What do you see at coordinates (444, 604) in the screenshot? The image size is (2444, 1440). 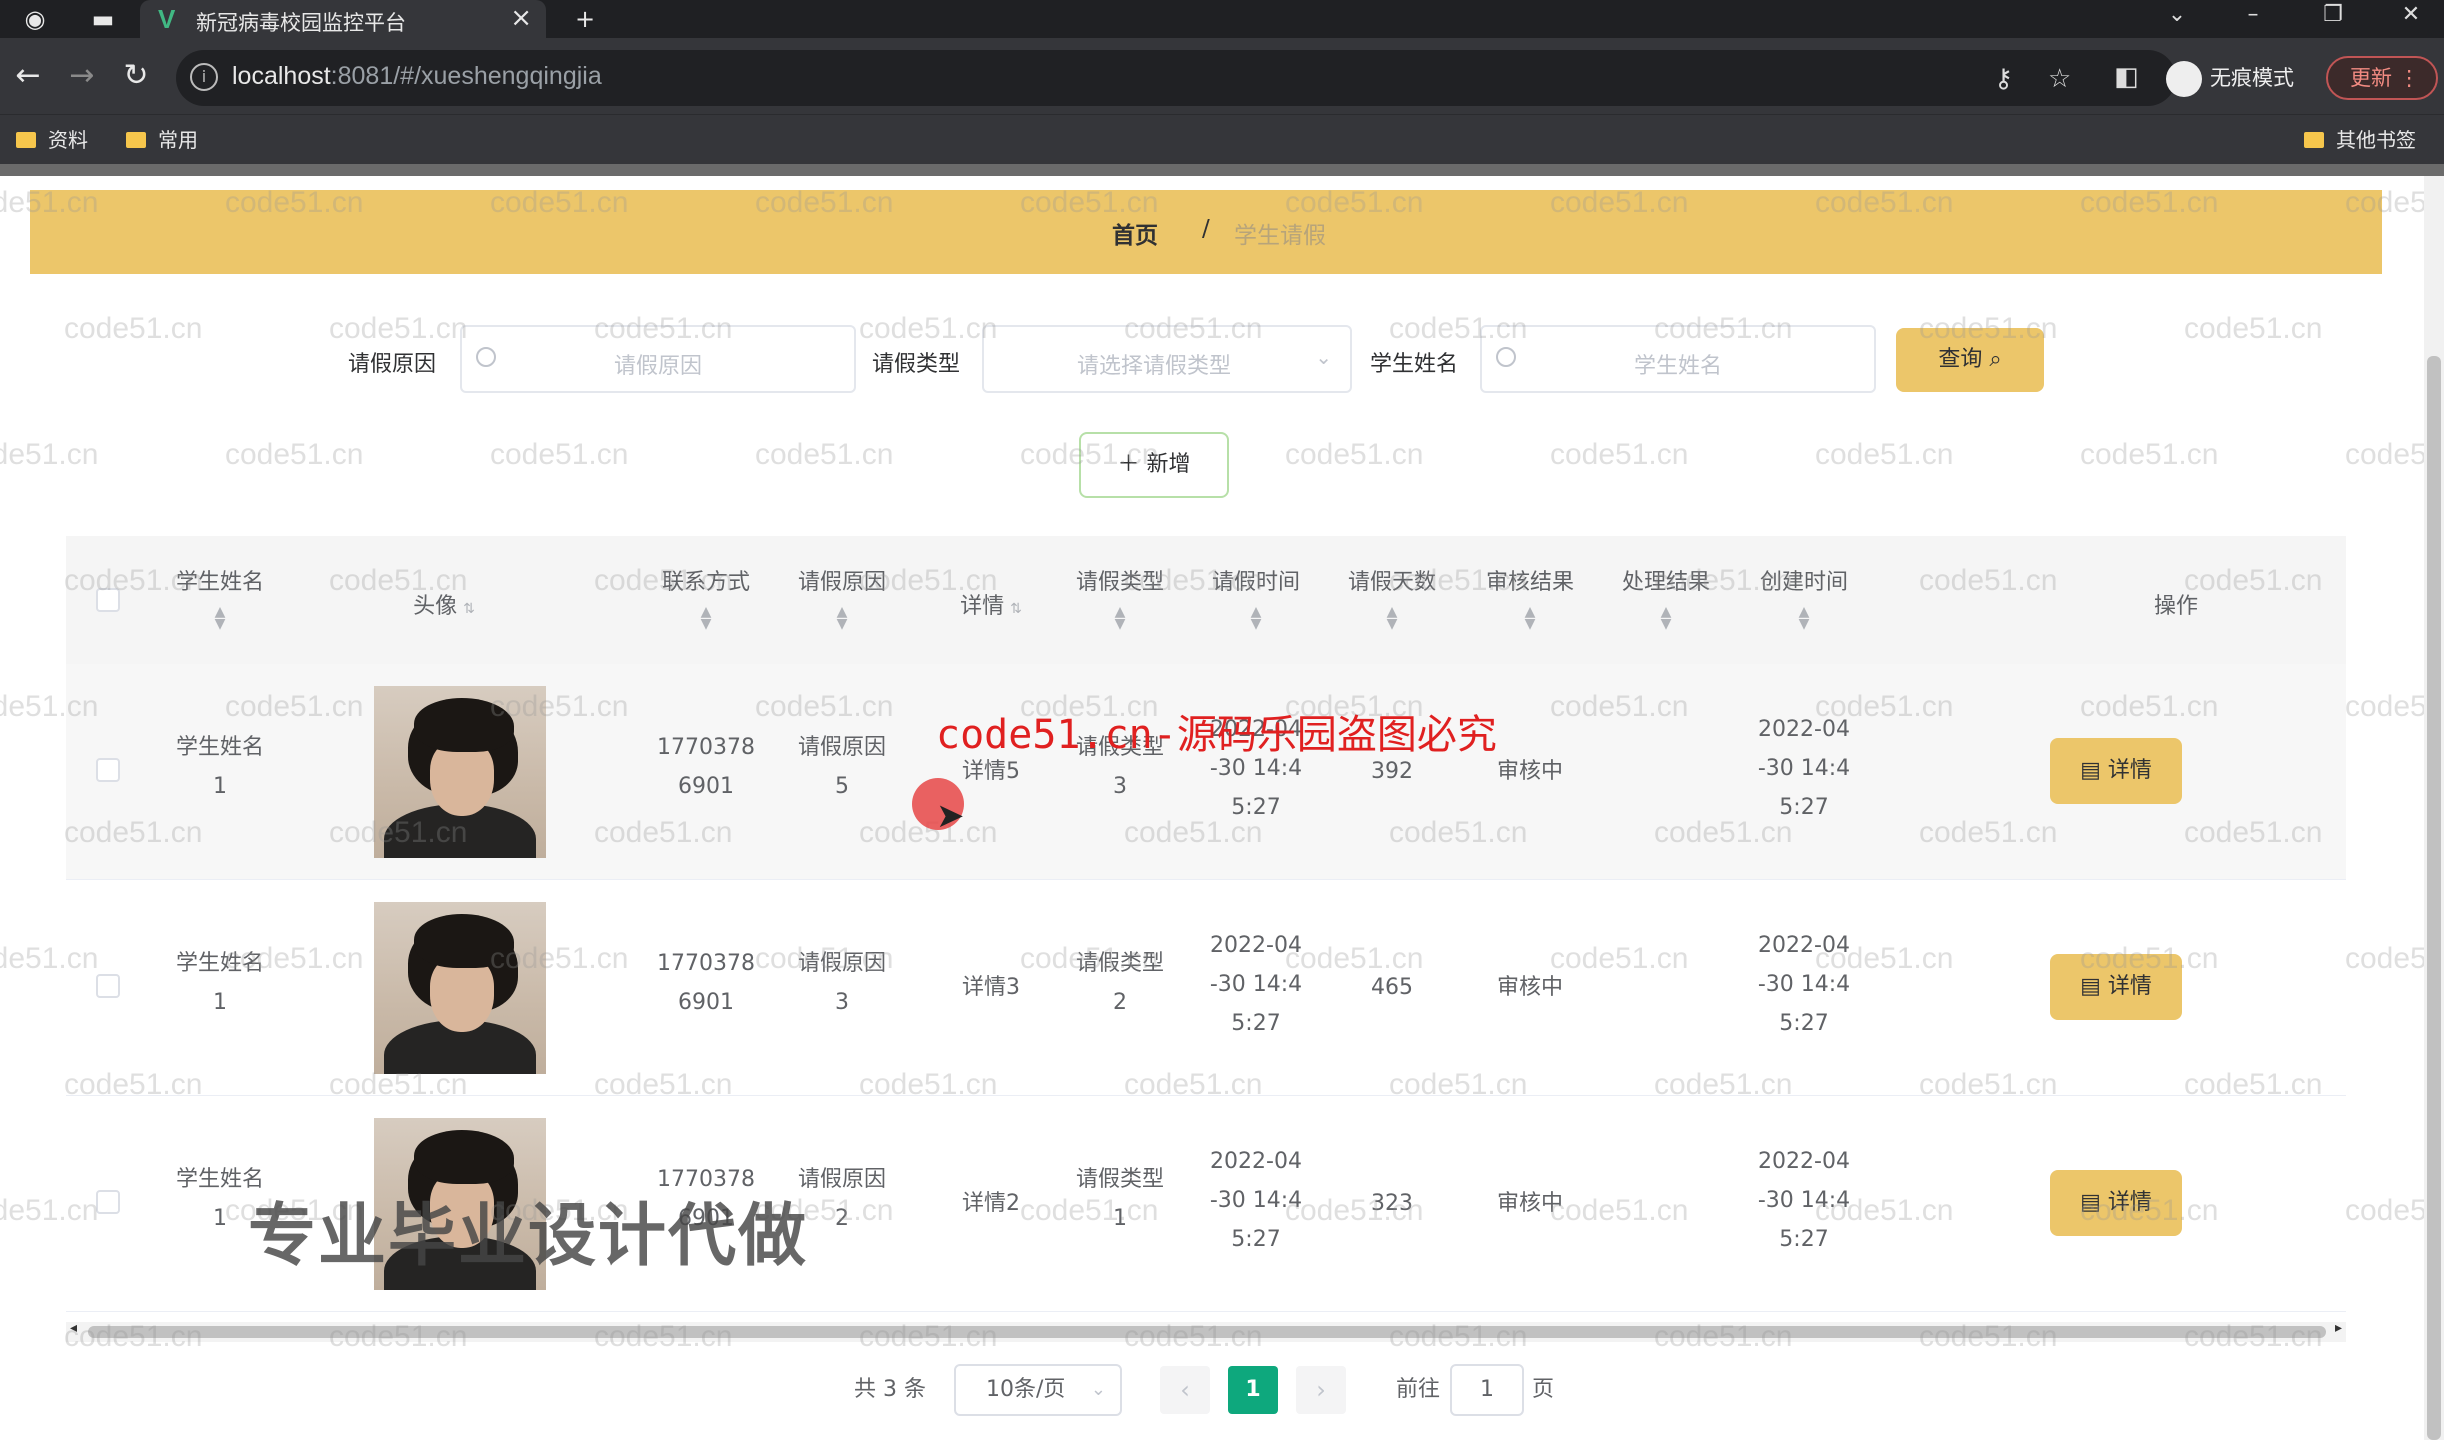 I see `col-avatar: 头像 ⇅` at bounding box center [444, 604].